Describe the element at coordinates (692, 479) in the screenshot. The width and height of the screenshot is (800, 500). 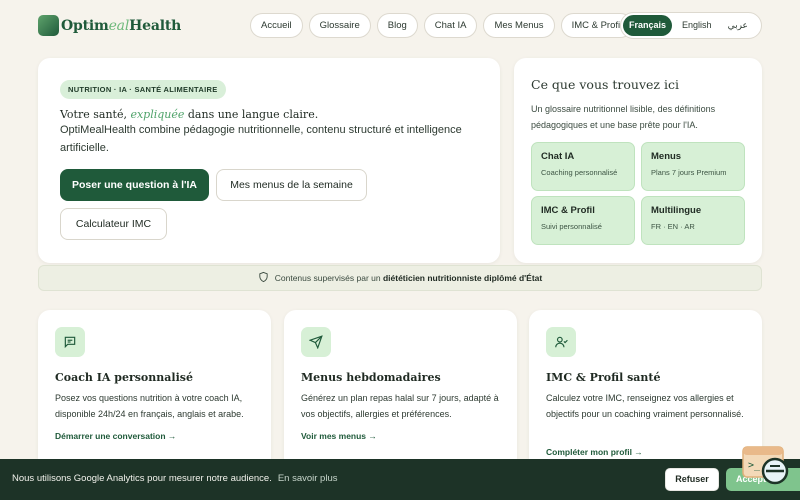
I see `cookie-refuse-button: Refuser` at that location.